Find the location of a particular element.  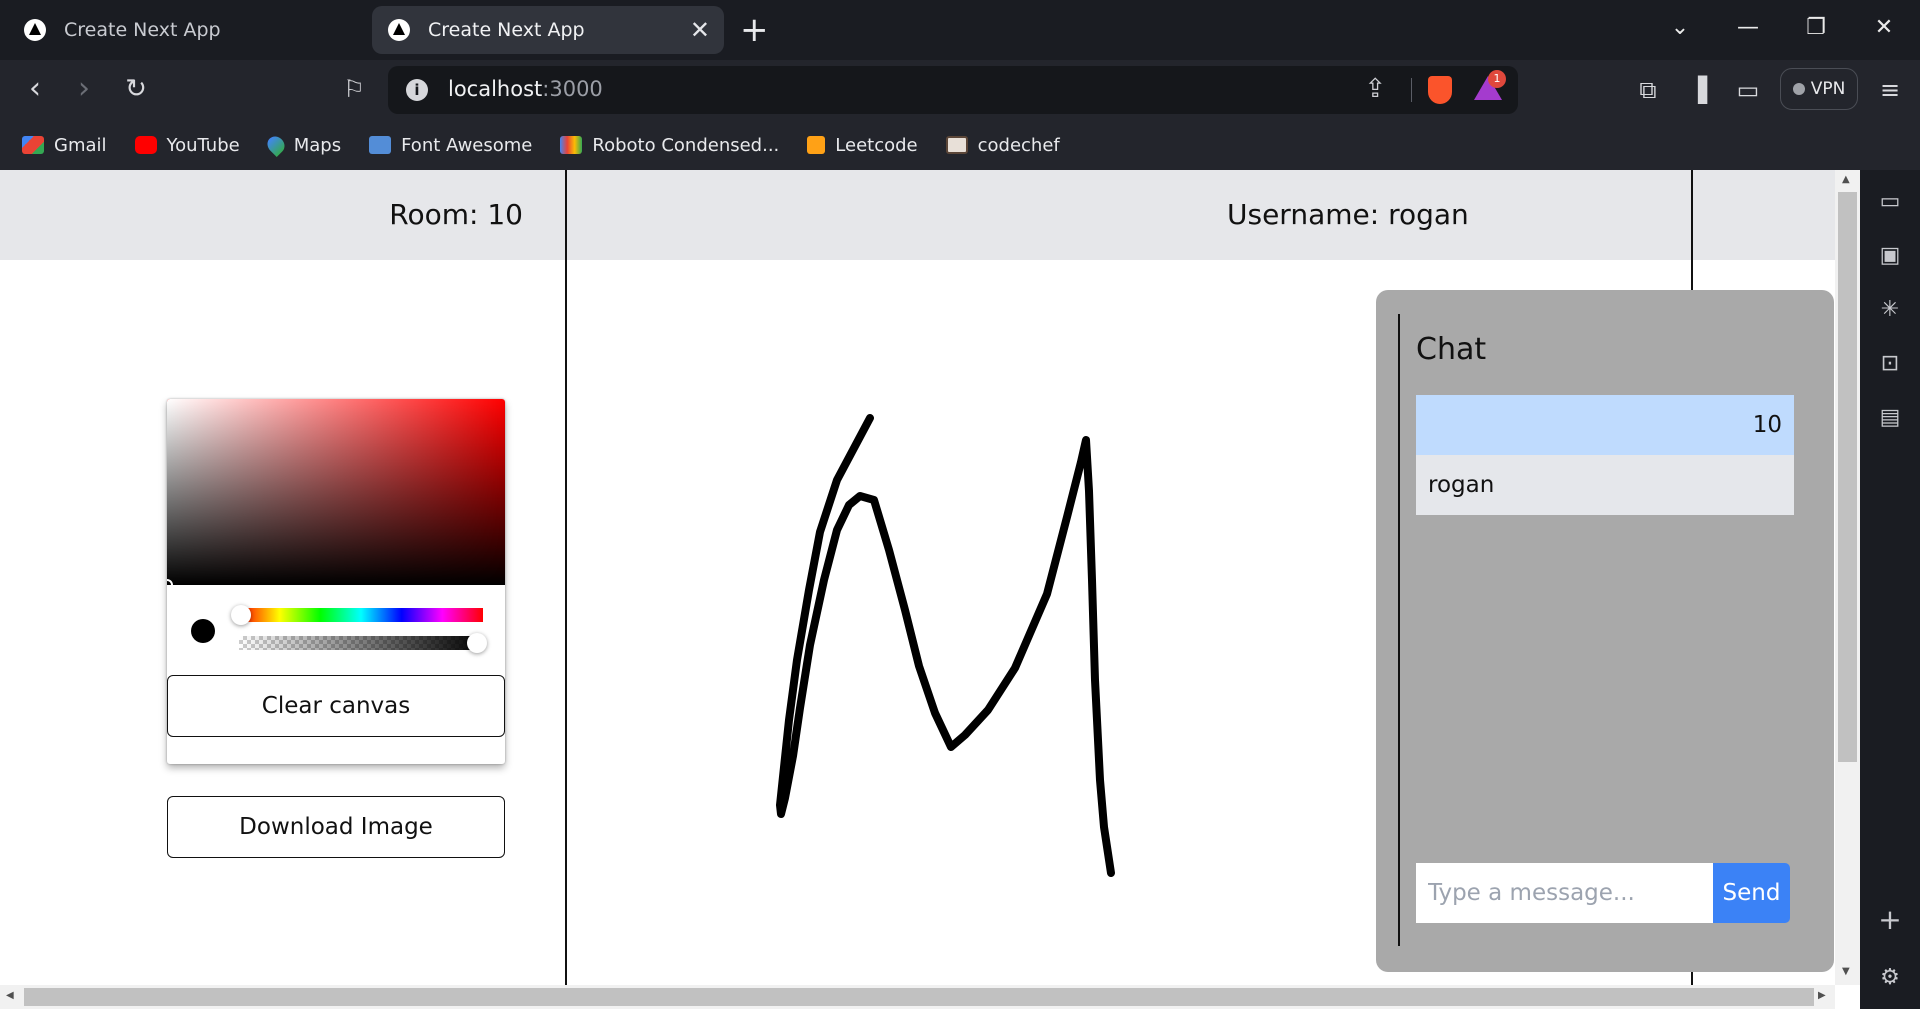

horizontal-scrollbar: ◀ ▶ is located at coordinates (917, 997).